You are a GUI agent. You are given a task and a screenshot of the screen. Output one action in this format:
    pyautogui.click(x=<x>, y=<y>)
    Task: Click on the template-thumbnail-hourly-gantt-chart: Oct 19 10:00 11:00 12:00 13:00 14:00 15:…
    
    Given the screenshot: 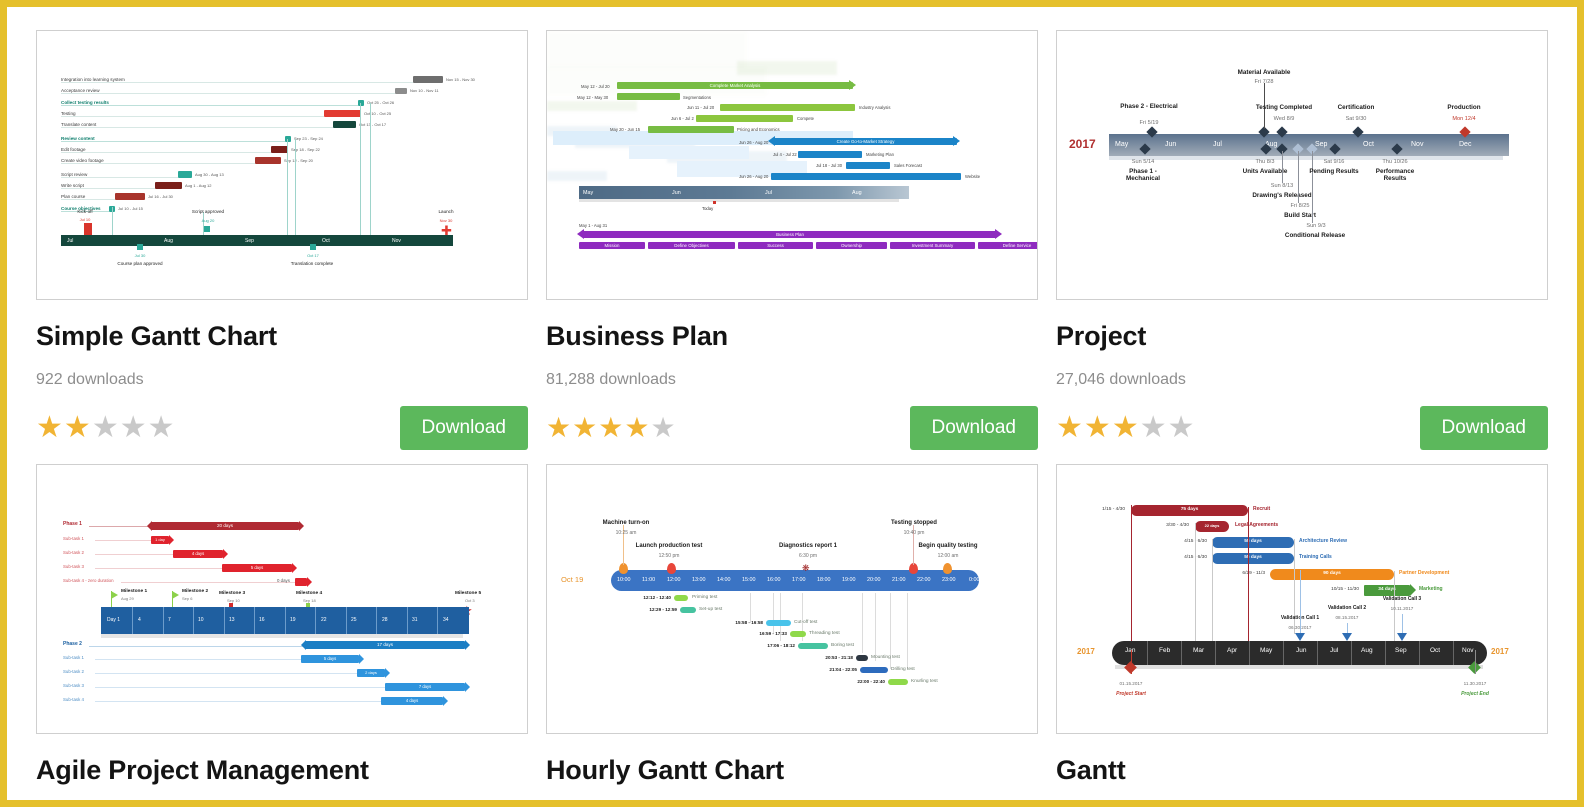 What is the action you would take?
    pyautogui.click(x=792, y=598)
    